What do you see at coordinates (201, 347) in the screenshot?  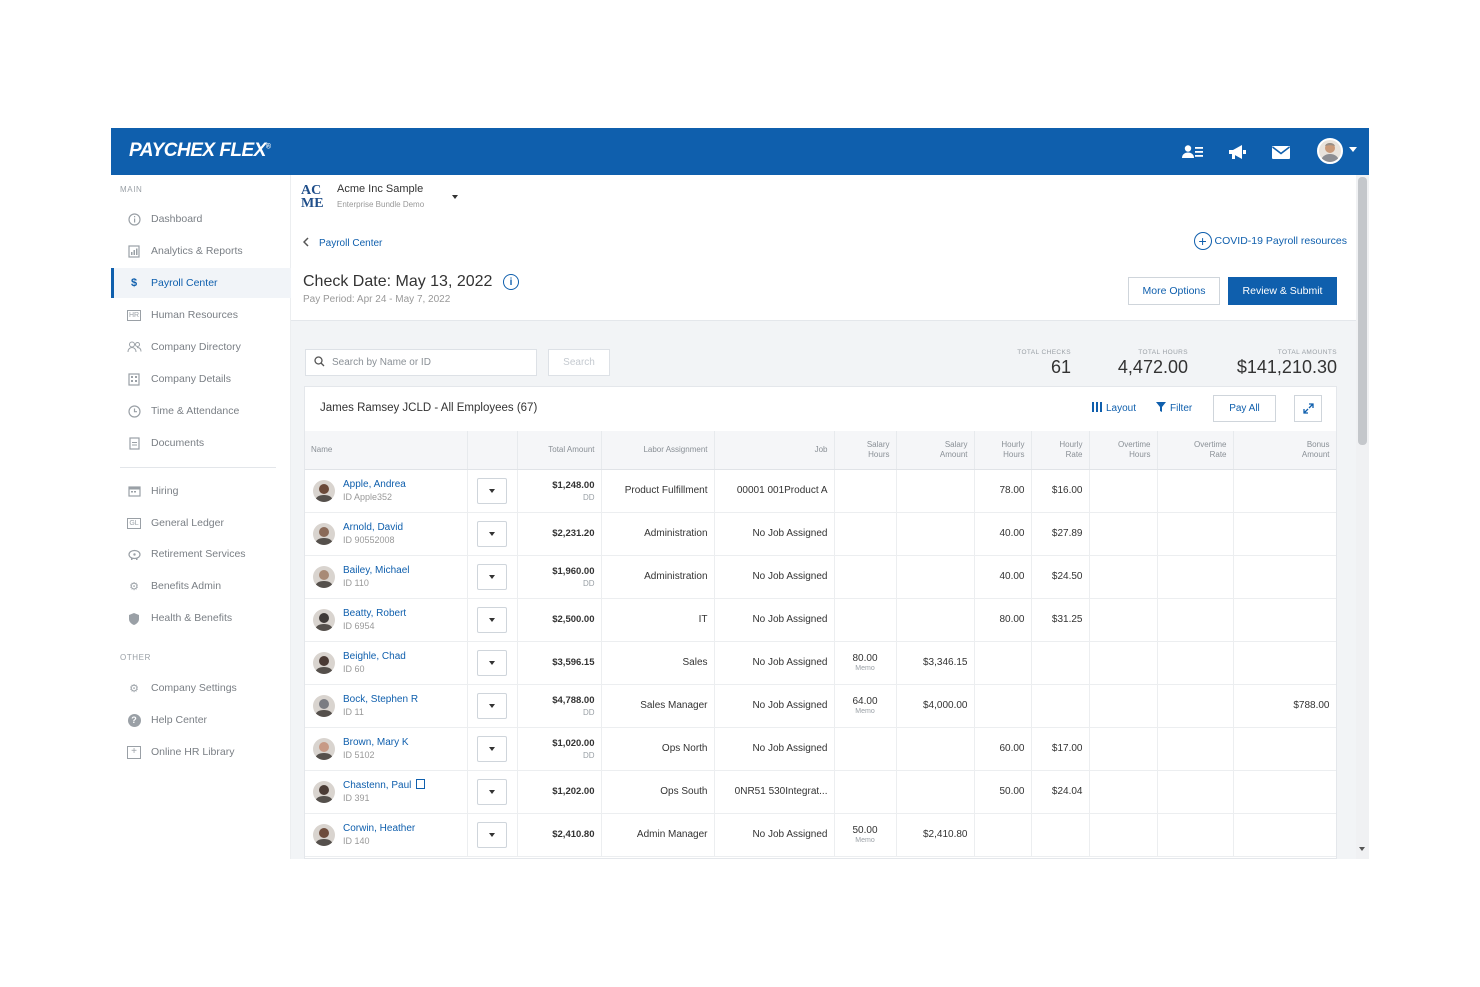 I see `sidebar-item-company-directory: Company Directory` at bounding box center [201, 347].